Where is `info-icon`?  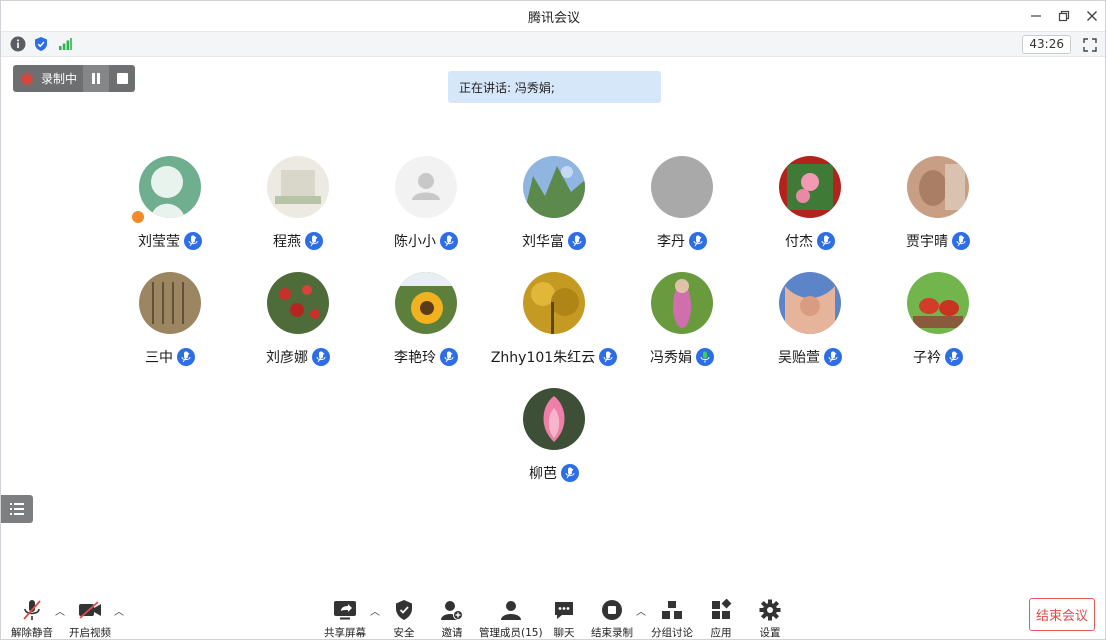
info-icon is located at coordinates (18, 44).